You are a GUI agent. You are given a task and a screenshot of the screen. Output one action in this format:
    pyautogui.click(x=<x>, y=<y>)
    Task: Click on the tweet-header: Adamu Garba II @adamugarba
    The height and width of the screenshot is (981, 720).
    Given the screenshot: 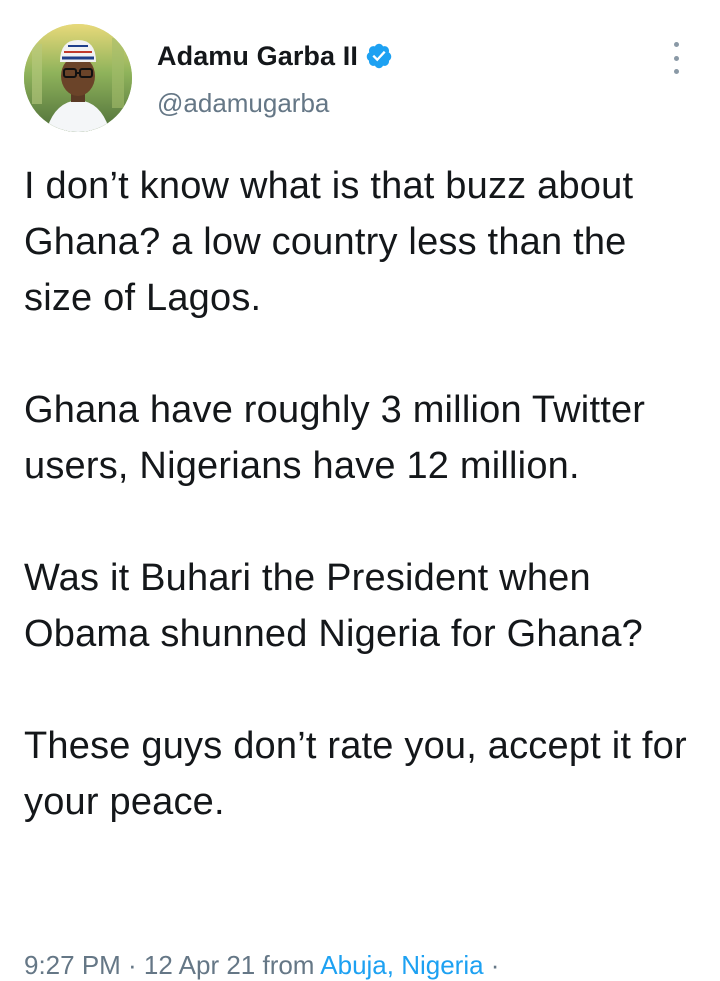 What is the action you would take?
    pyautogui.click(x=360, y=79)
    